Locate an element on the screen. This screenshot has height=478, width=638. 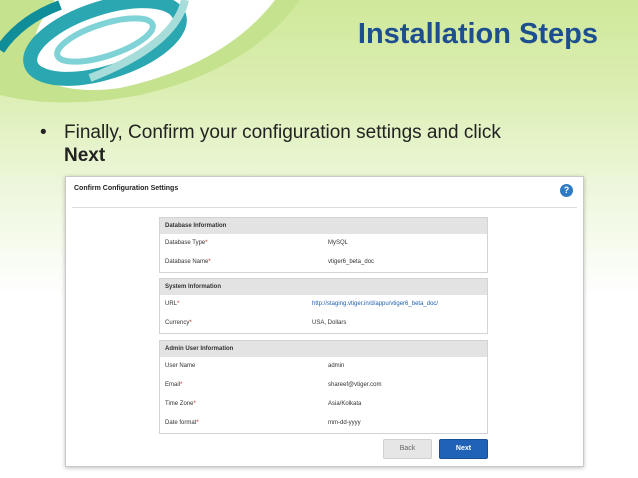
row-value: shareef@vtiger.com is located at coordinates (355, 385).